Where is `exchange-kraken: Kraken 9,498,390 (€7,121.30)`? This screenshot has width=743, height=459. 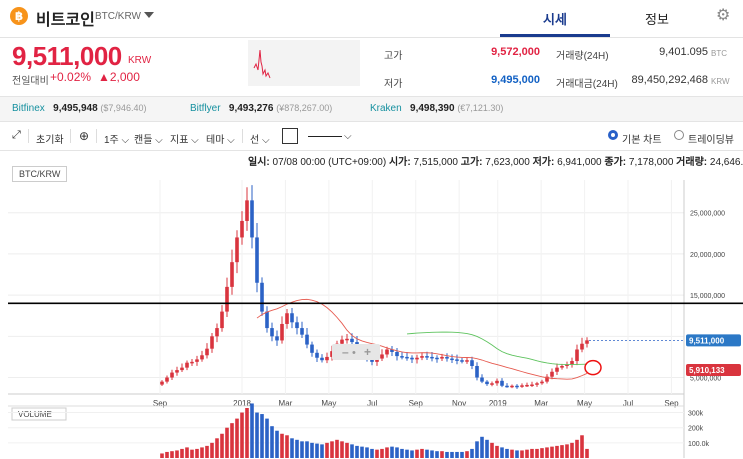
exchange-kraken: Kraken 9,498,390 (€7,121.30) is located at coordinates (436, 108).